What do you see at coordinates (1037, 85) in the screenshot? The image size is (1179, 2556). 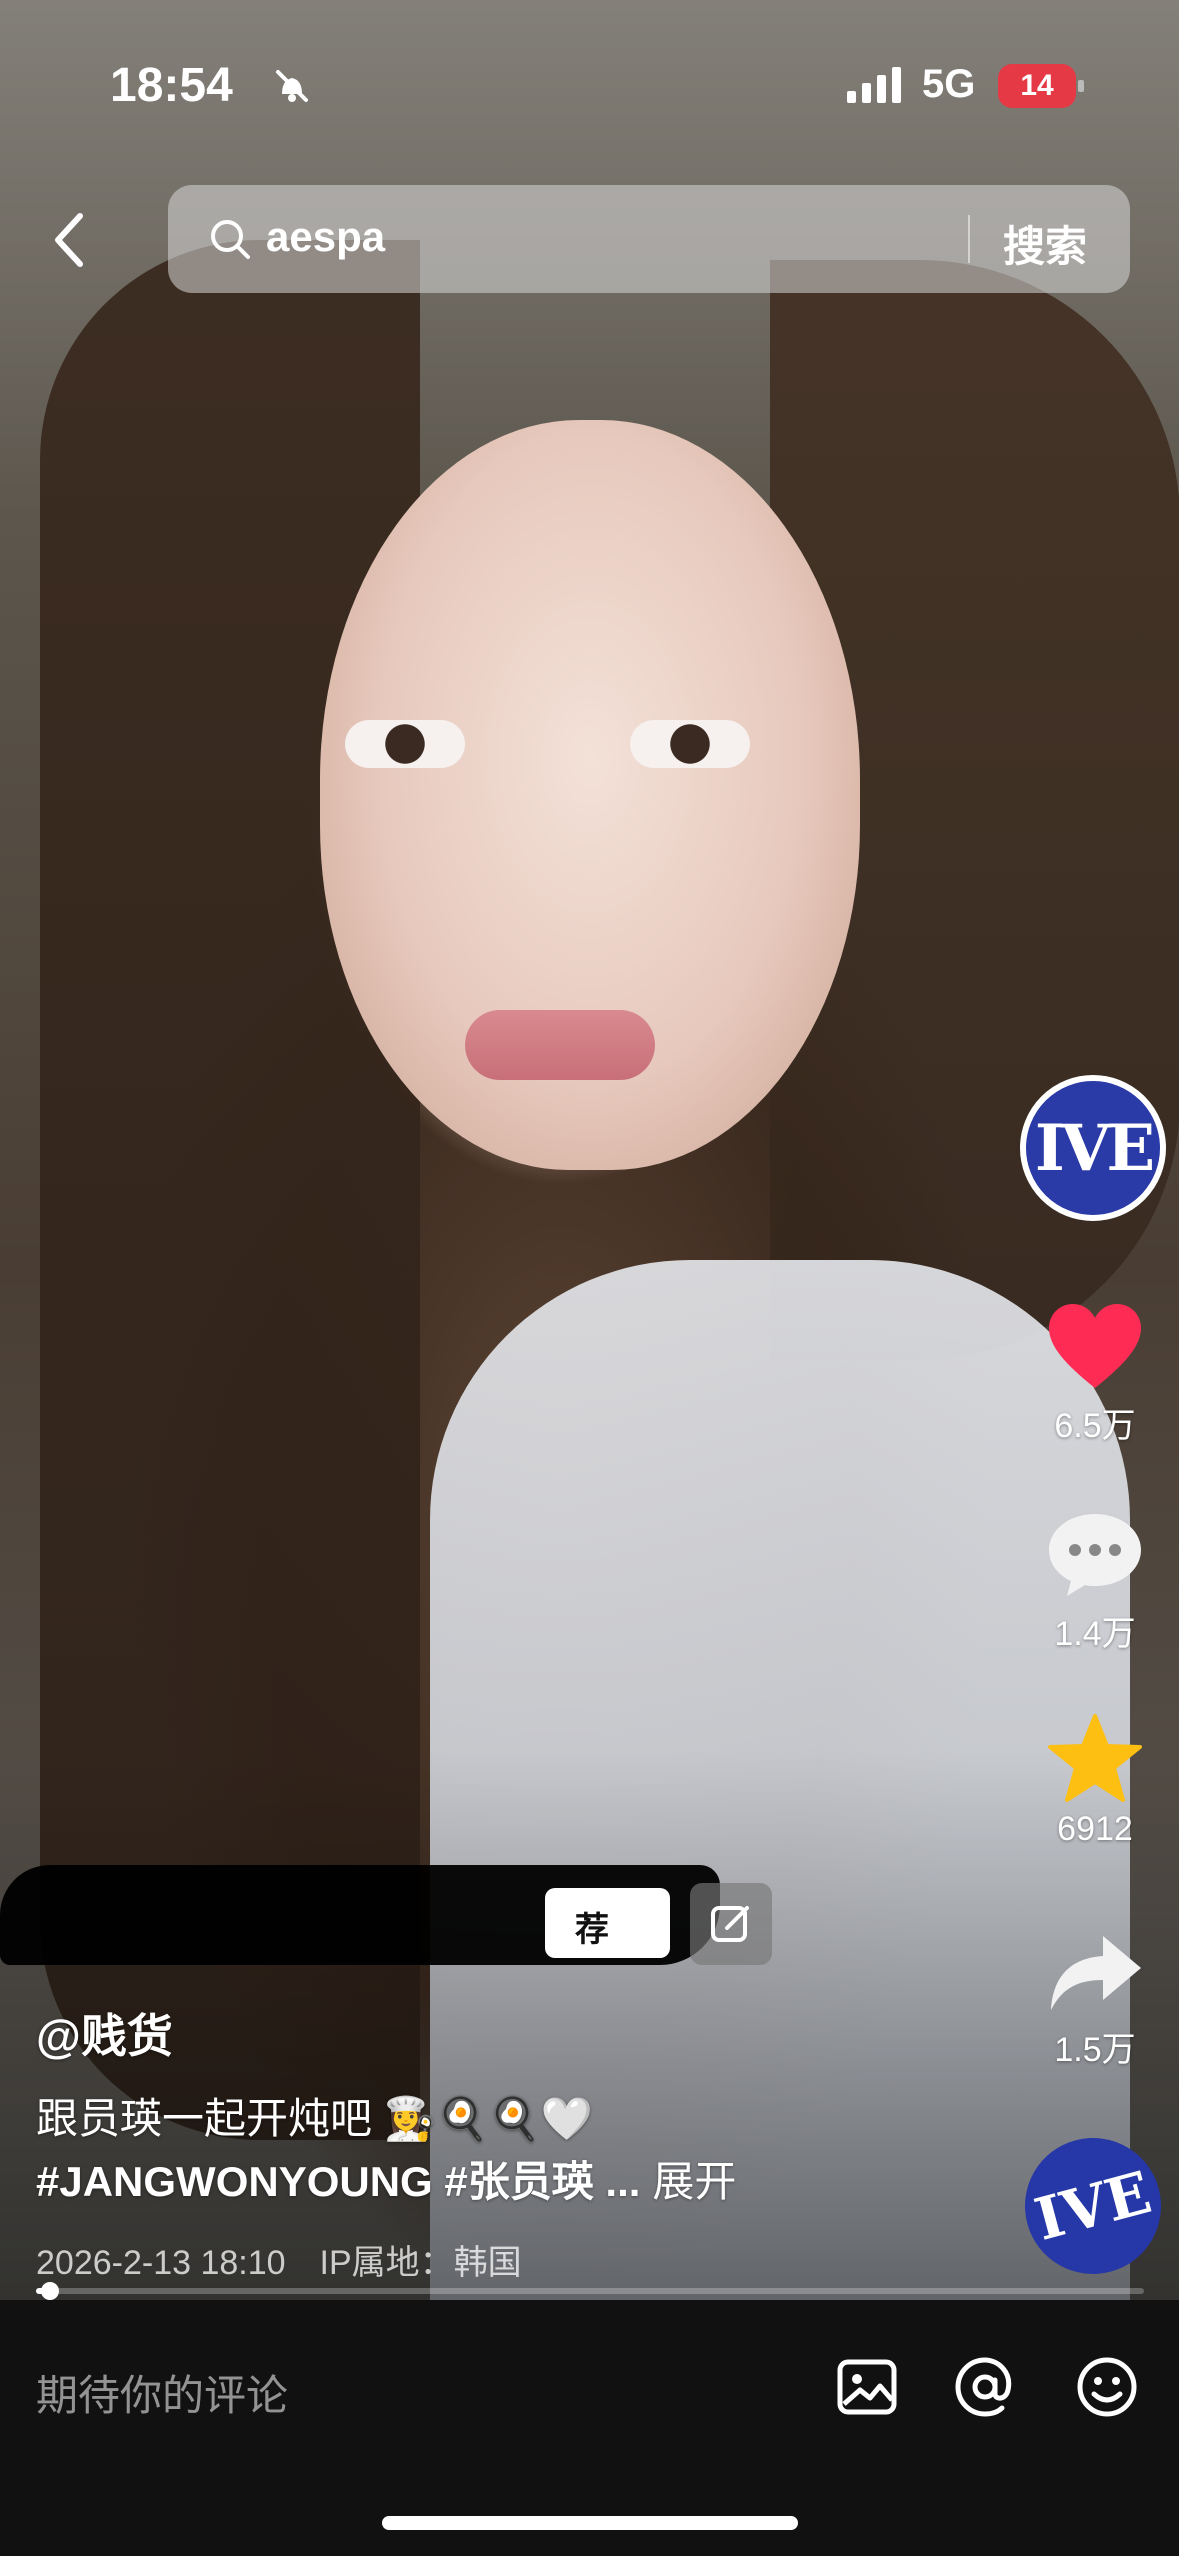 I see `battery-level: 14` at bounding box center [1037, 85].